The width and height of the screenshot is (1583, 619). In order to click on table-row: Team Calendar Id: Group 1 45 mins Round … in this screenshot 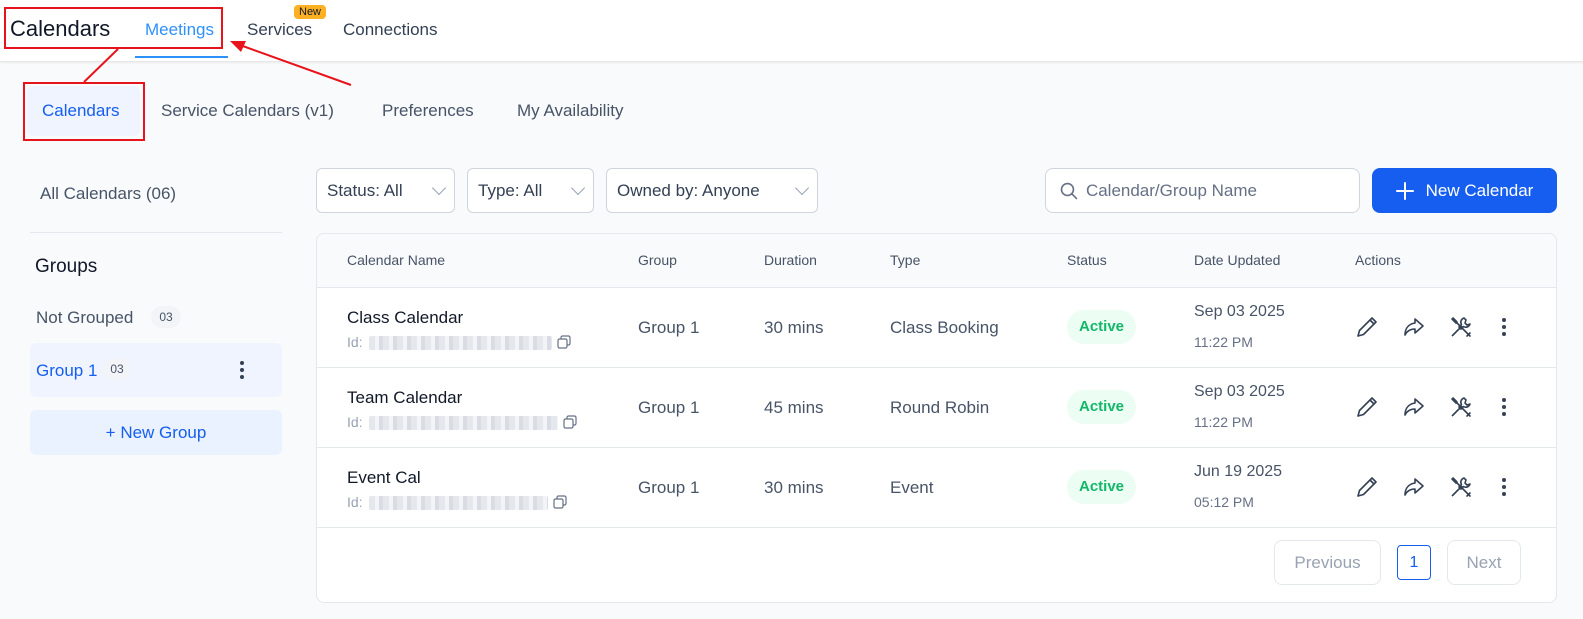, I will do `click(936, 408)`.